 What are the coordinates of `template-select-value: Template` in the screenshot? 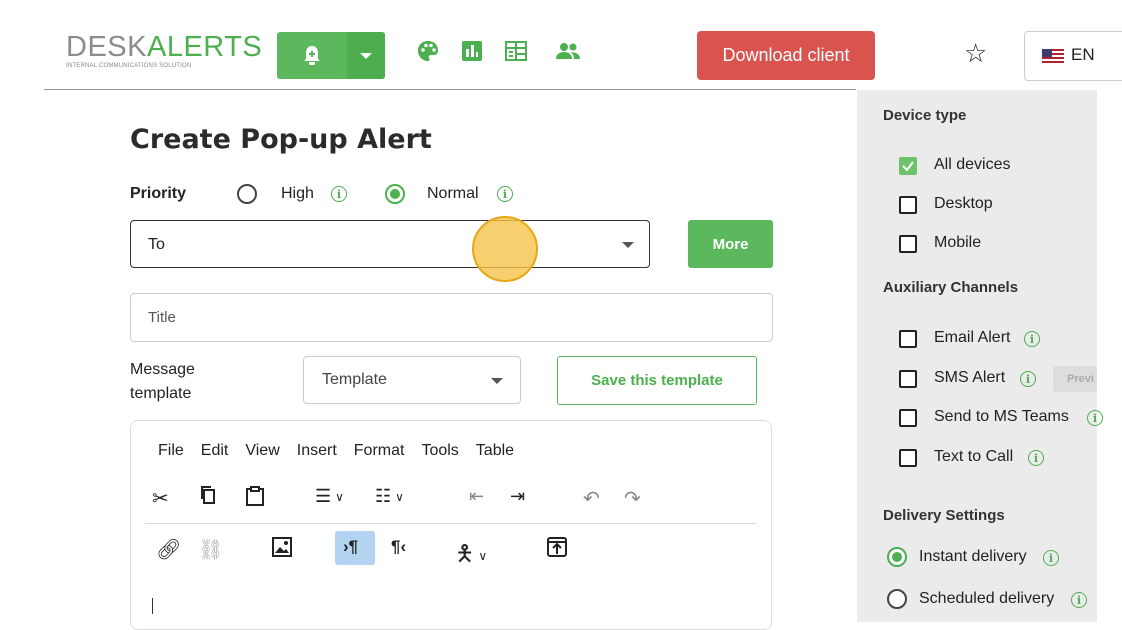 It's located at (354, 379).